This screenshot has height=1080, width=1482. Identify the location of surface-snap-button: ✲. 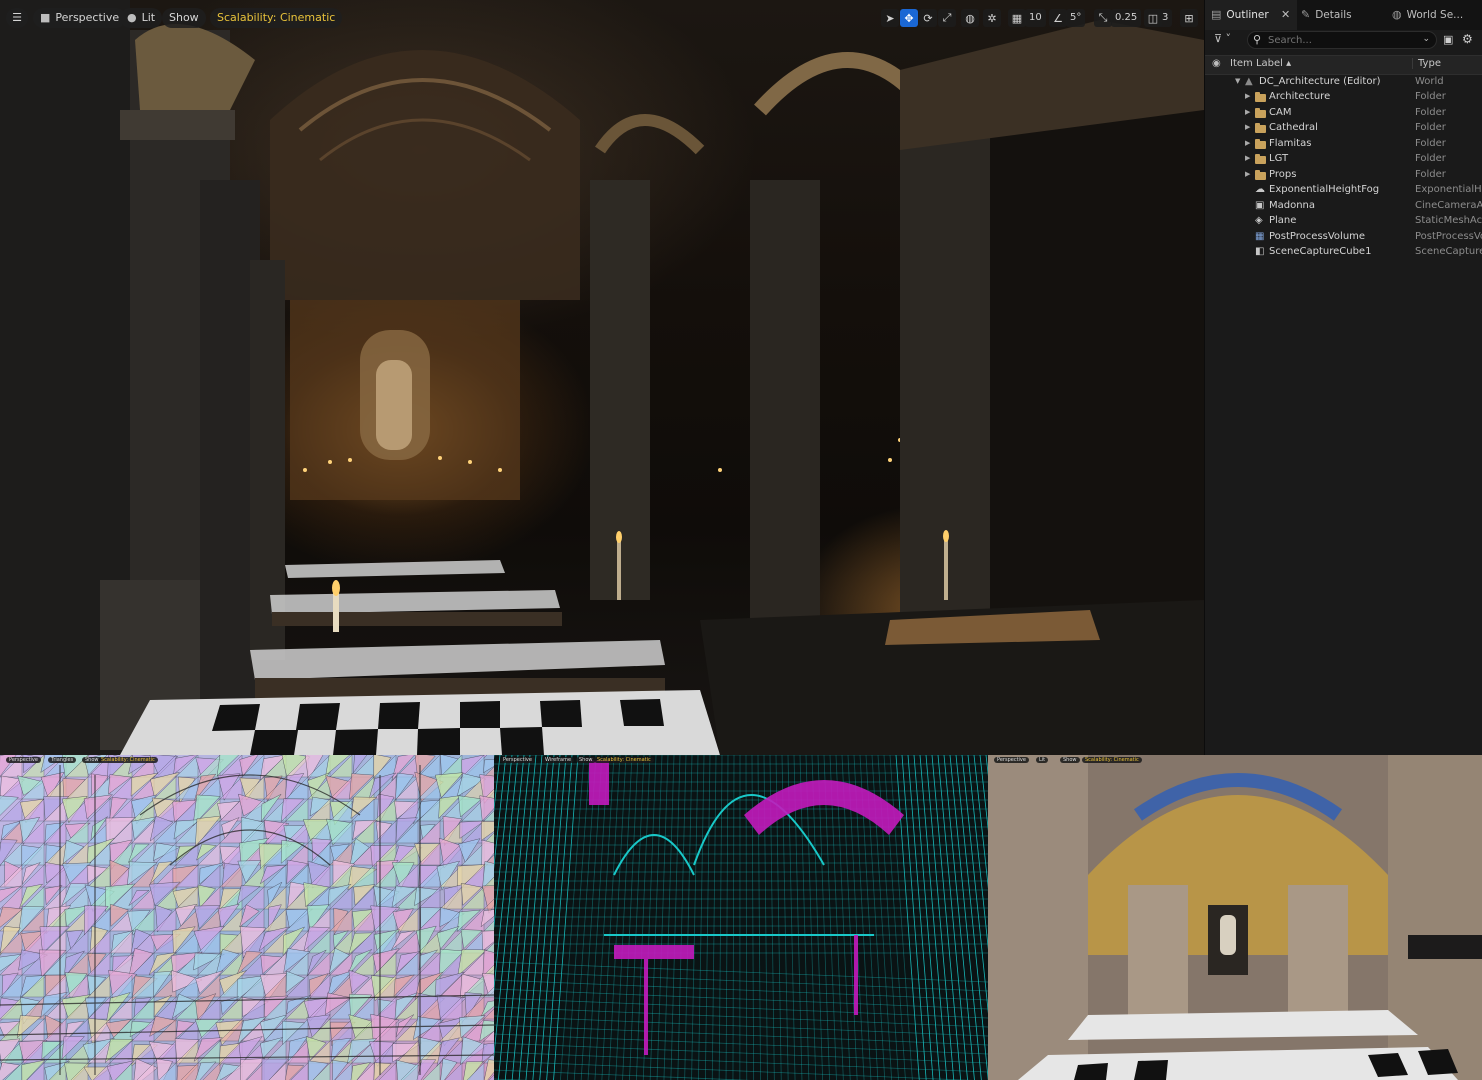
(992, 18).